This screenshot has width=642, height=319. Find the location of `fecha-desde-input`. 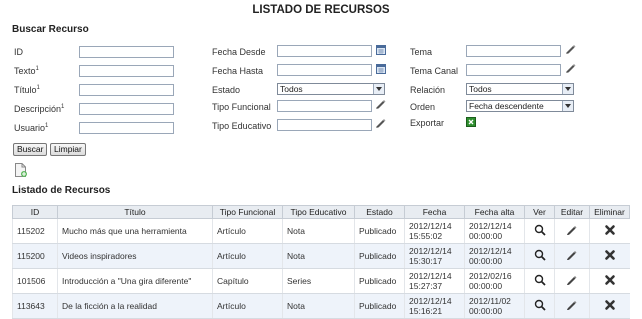

fecha-desde-input is located at coordinates (324, 51).